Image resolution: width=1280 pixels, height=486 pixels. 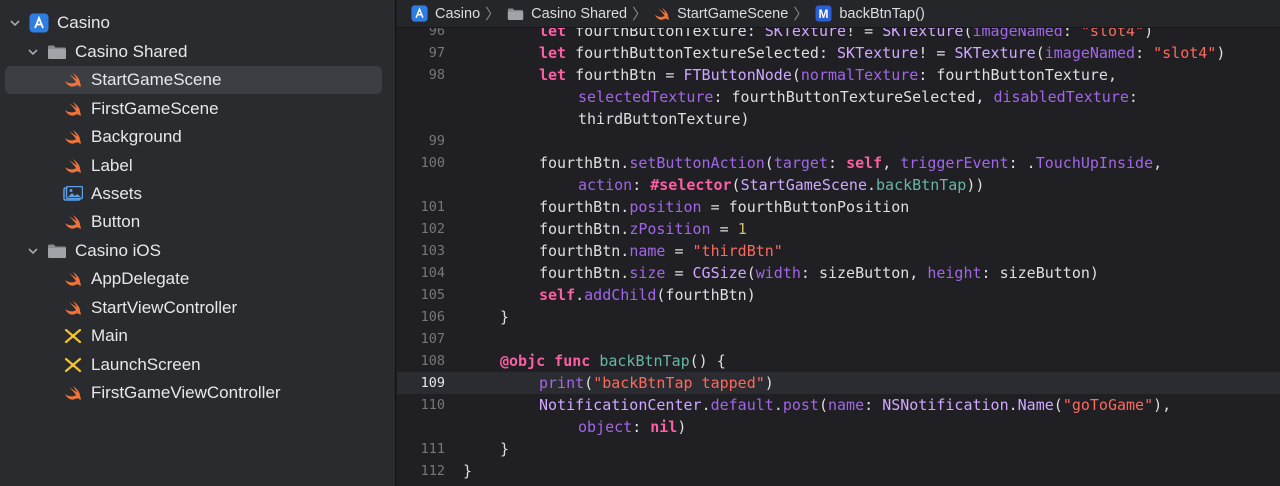 What do you see at coordinates (579, 13) in the screenshot?
I see `breadcrumb-label: Casino Shared` at bounding box center [579, 13].